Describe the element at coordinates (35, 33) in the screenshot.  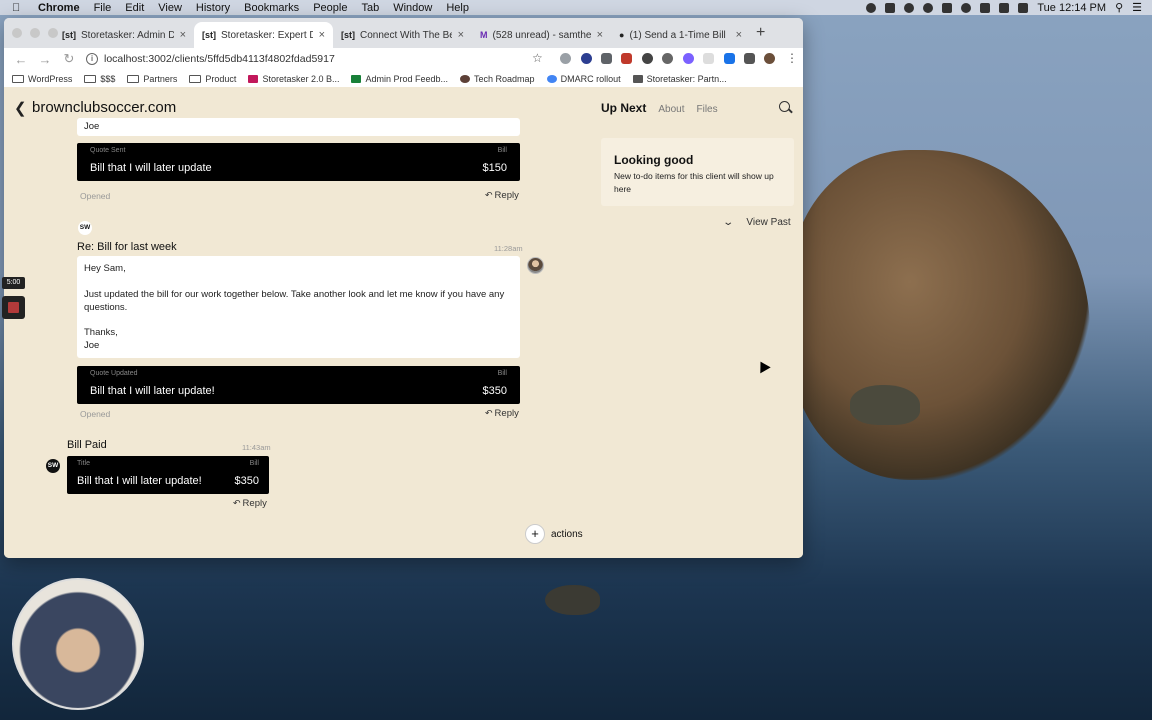
I see `minimize-window-button` at that location.